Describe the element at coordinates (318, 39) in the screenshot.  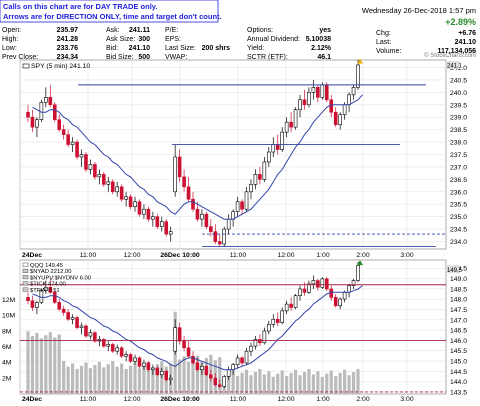
I see `quote-value: 5.10038` at that location.